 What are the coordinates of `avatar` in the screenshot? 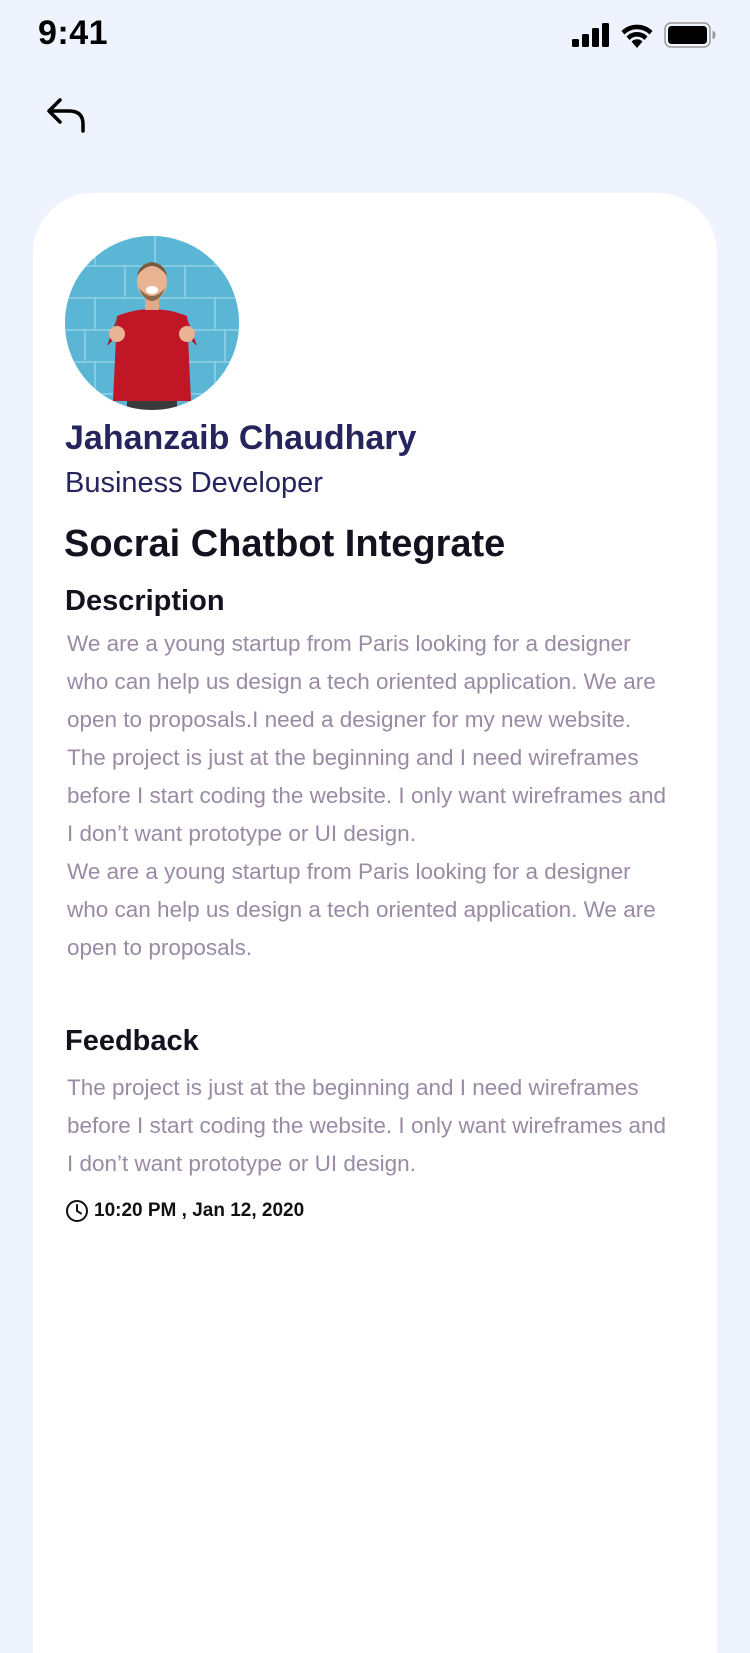 It's located at (152, 323).